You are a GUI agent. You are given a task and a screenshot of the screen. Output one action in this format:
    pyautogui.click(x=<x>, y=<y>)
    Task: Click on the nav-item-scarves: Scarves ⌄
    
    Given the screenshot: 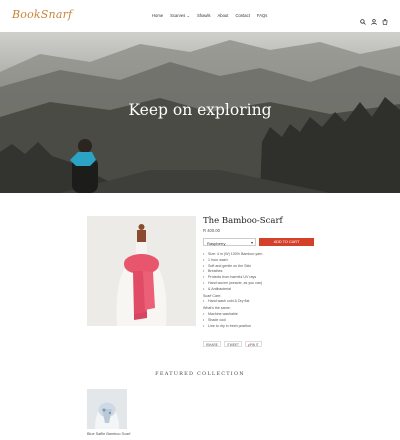 What is the action you would take?
    pyautogui.click(x=180, y=15)
    